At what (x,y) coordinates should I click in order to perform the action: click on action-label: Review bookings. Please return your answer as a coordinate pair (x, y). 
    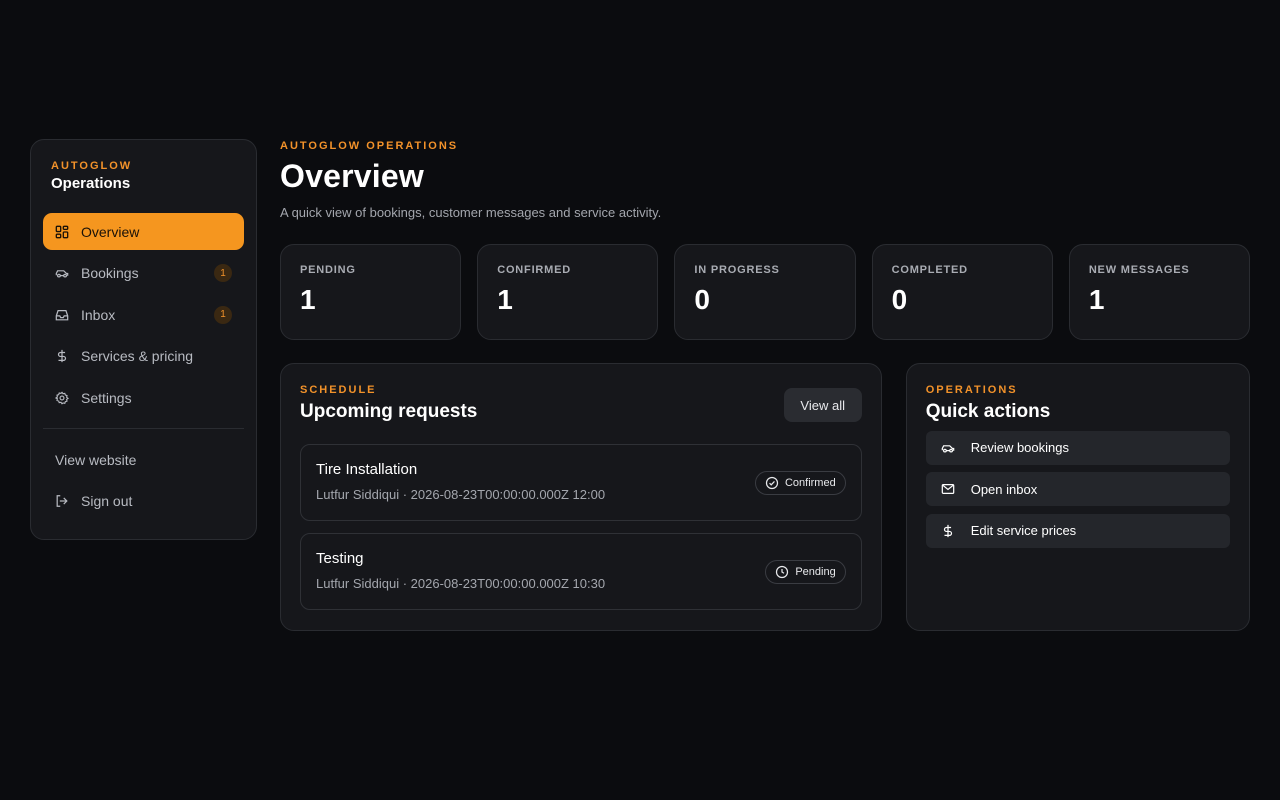
    Looking at the image, I should click on (1019, 447).